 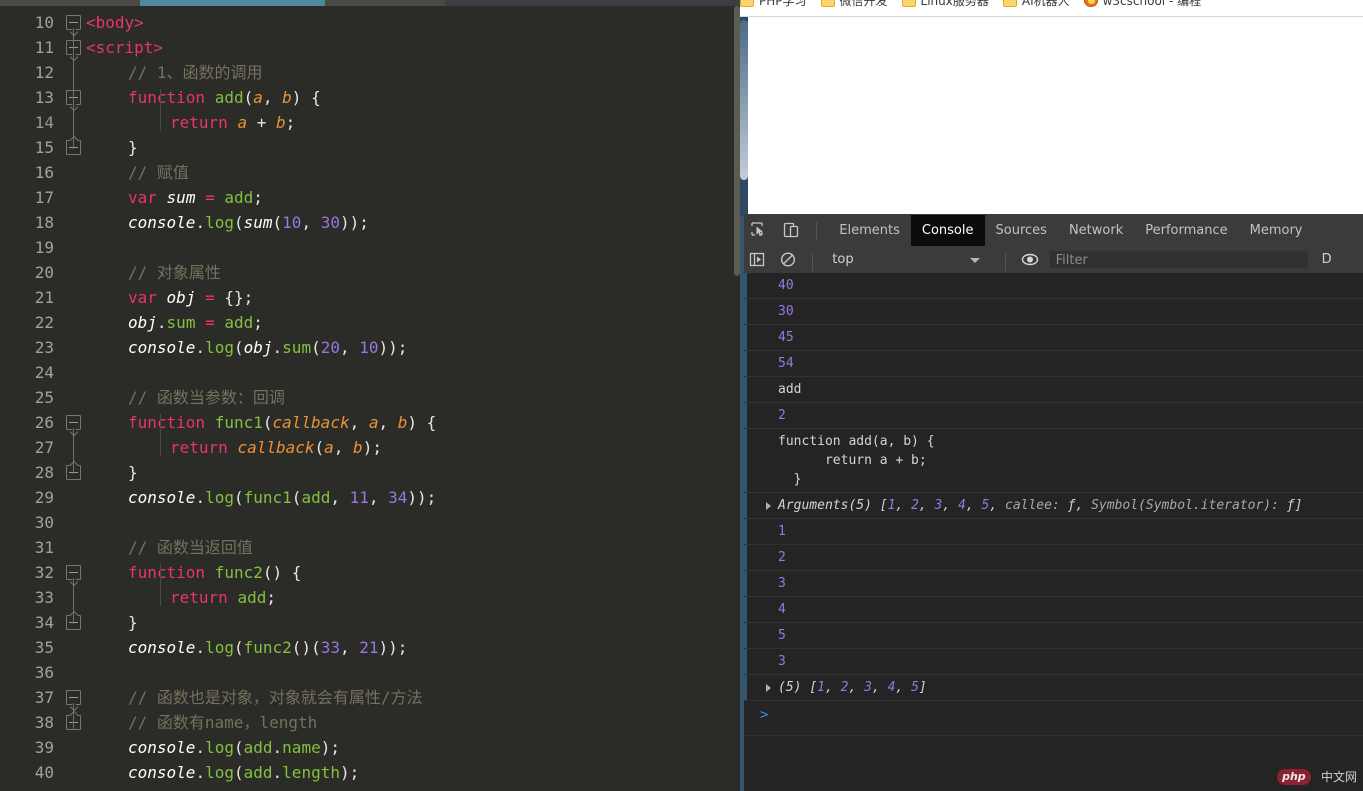 I want to click on editor-code-line: <body>, so click(x=410, y=22).